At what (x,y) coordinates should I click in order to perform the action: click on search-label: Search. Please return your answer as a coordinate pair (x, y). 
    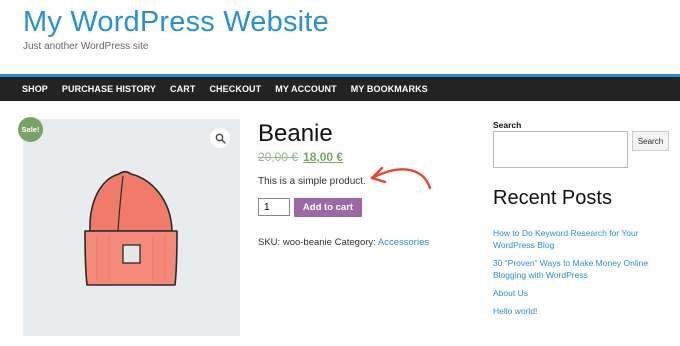
    Looking at the image, I should click on (507, 125).